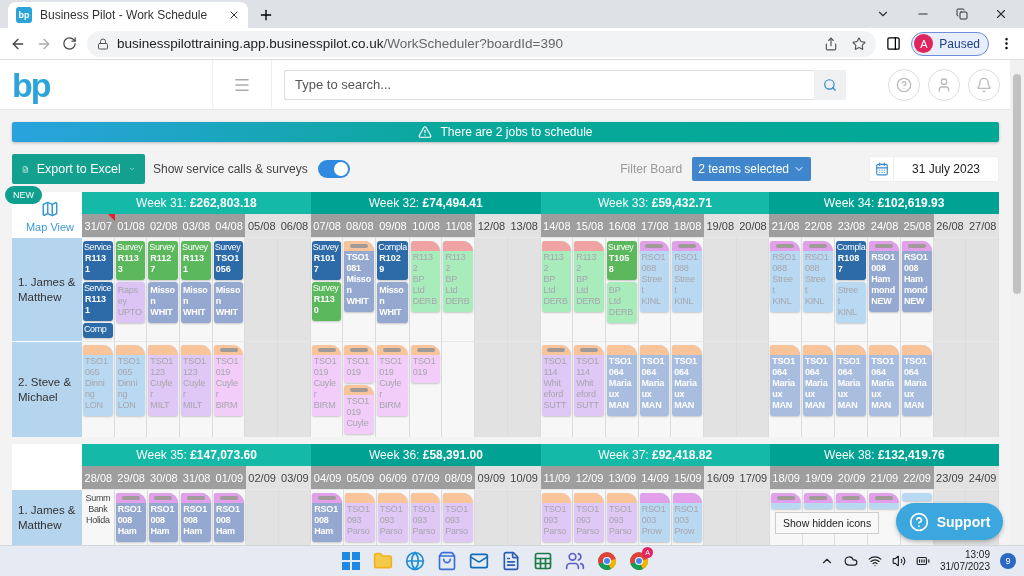 The height and width of the screenshot is (576, 1024). Describe the element at coordinates (326, 301) in the screenshot. I see `job-card: Survey R113 0` at that location.